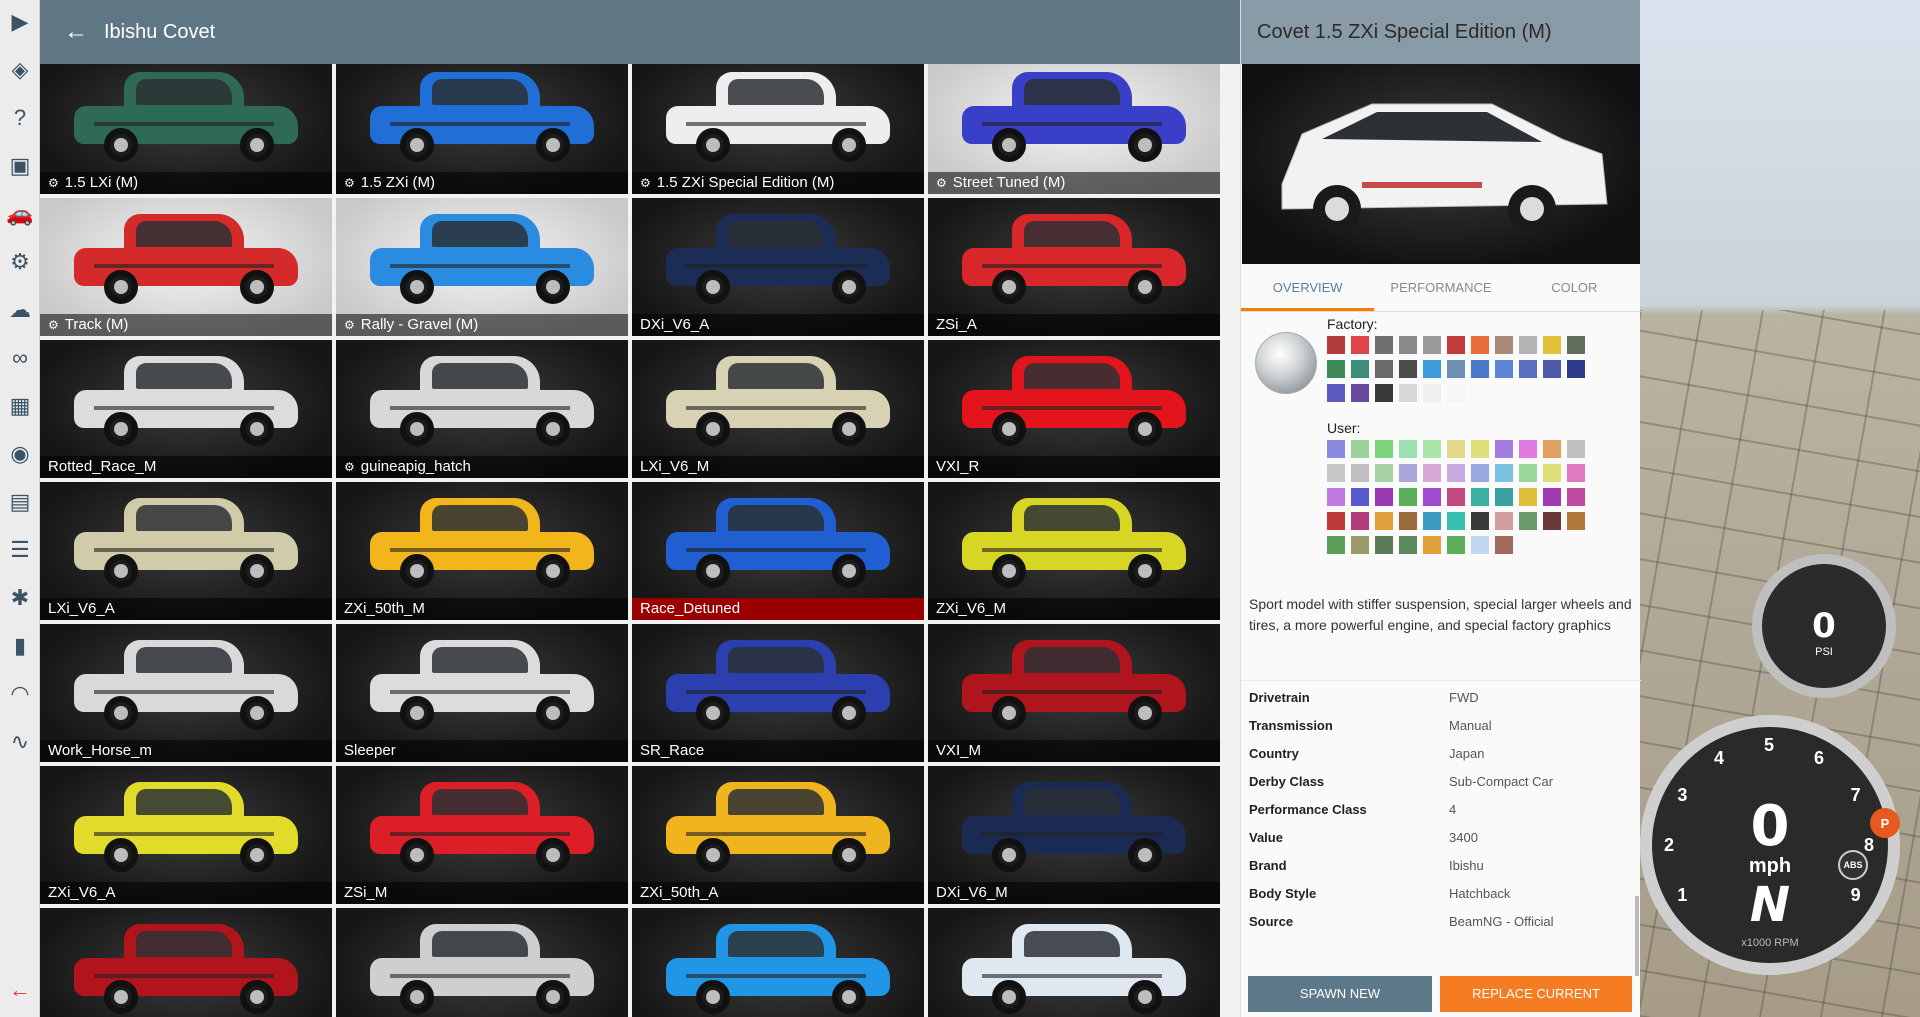  Describe the element at coordinates (20, 166) in the screenshot. I see `video-icon: ▣` at that location.